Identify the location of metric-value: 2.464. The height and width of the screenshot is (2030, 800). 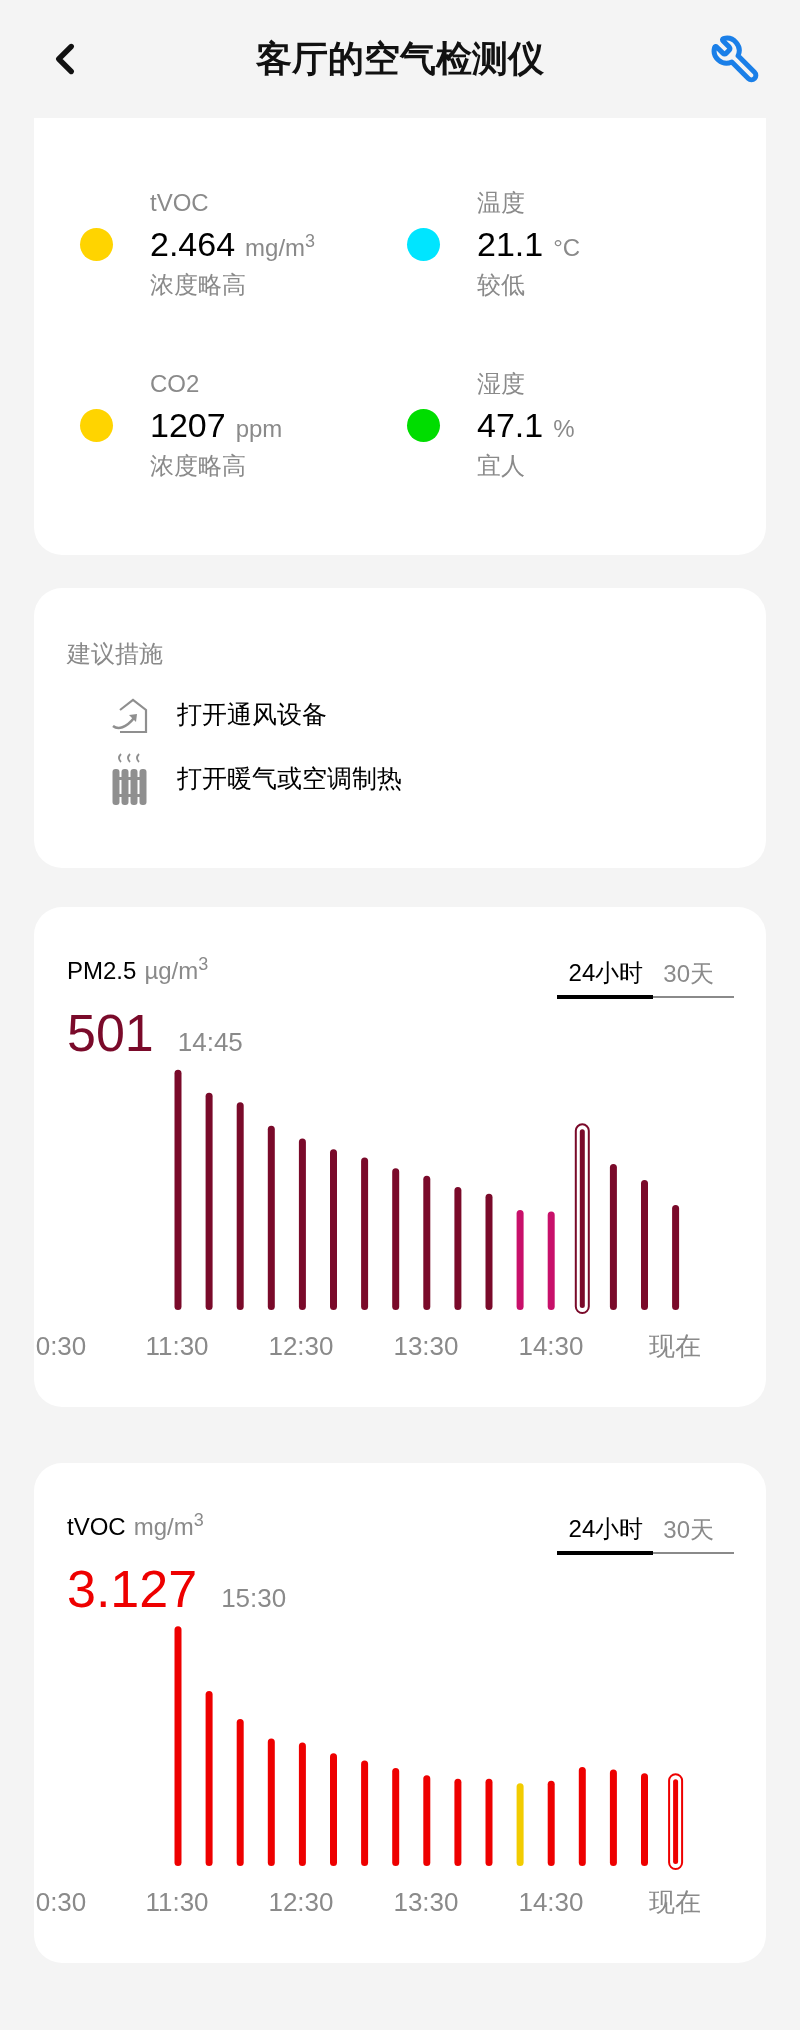
(193, 244).